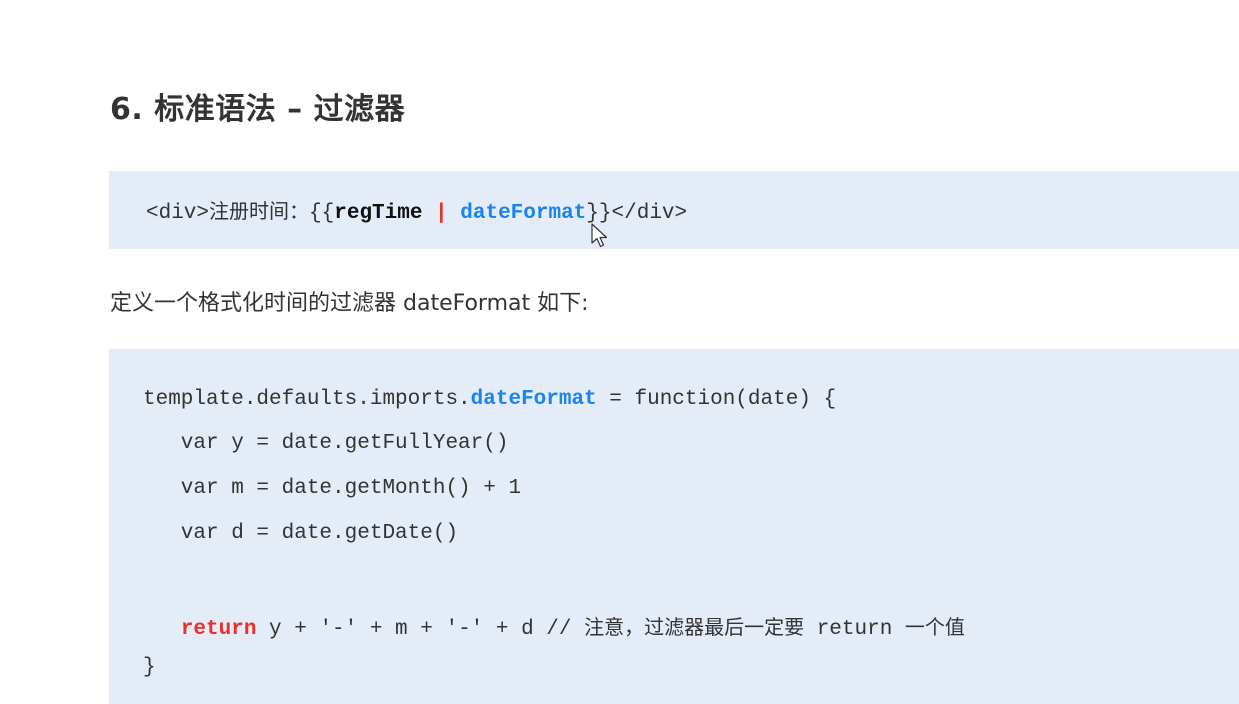 The height and width of the screenshot is (704, 1239). What do you see at coordinates (332, 488) in the screenshot?
I see `code-line-3: var m = date.getMonth() + 1` at bounding box center [332, 488].